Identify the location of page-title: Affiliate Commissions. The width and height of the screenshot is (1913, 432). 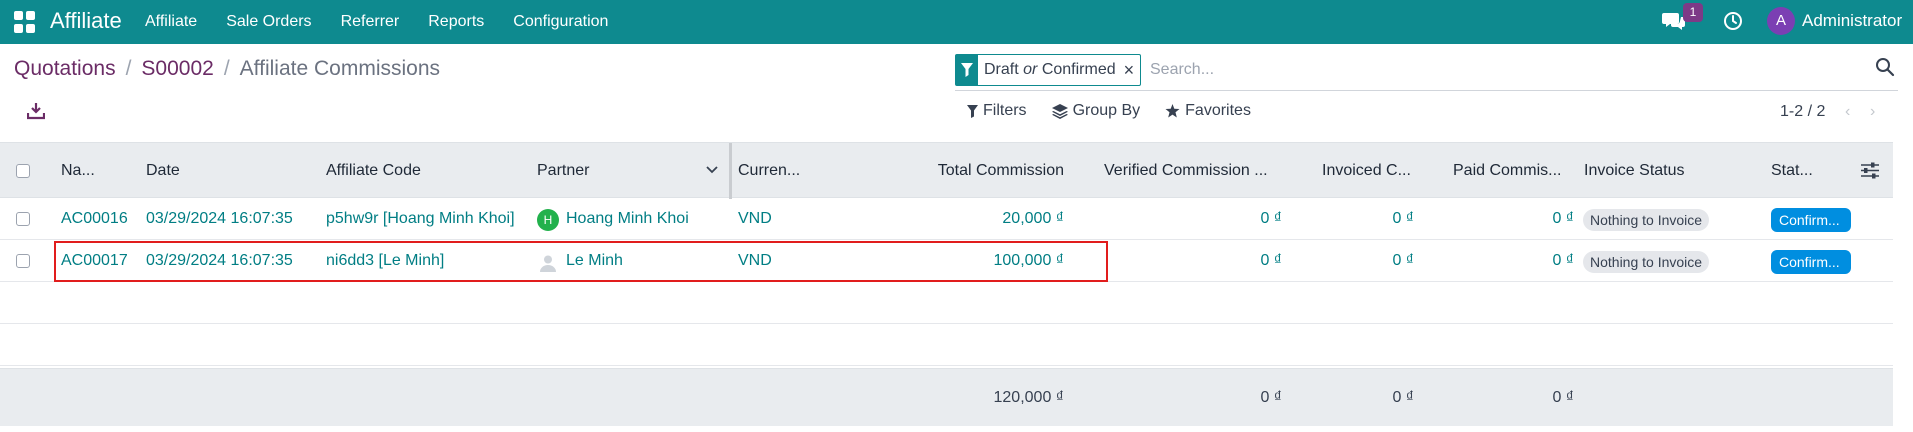
(340, 68).